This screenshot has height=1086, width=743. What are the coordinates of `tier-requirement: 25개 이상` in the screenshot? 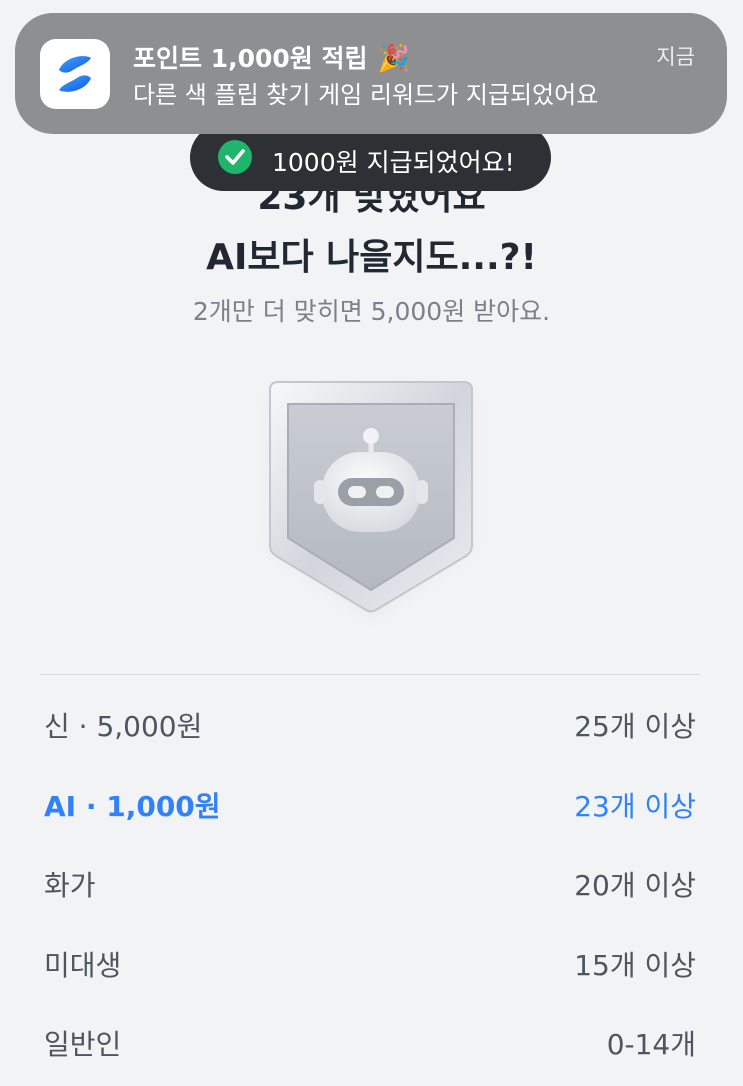 It's located at (635, 726).